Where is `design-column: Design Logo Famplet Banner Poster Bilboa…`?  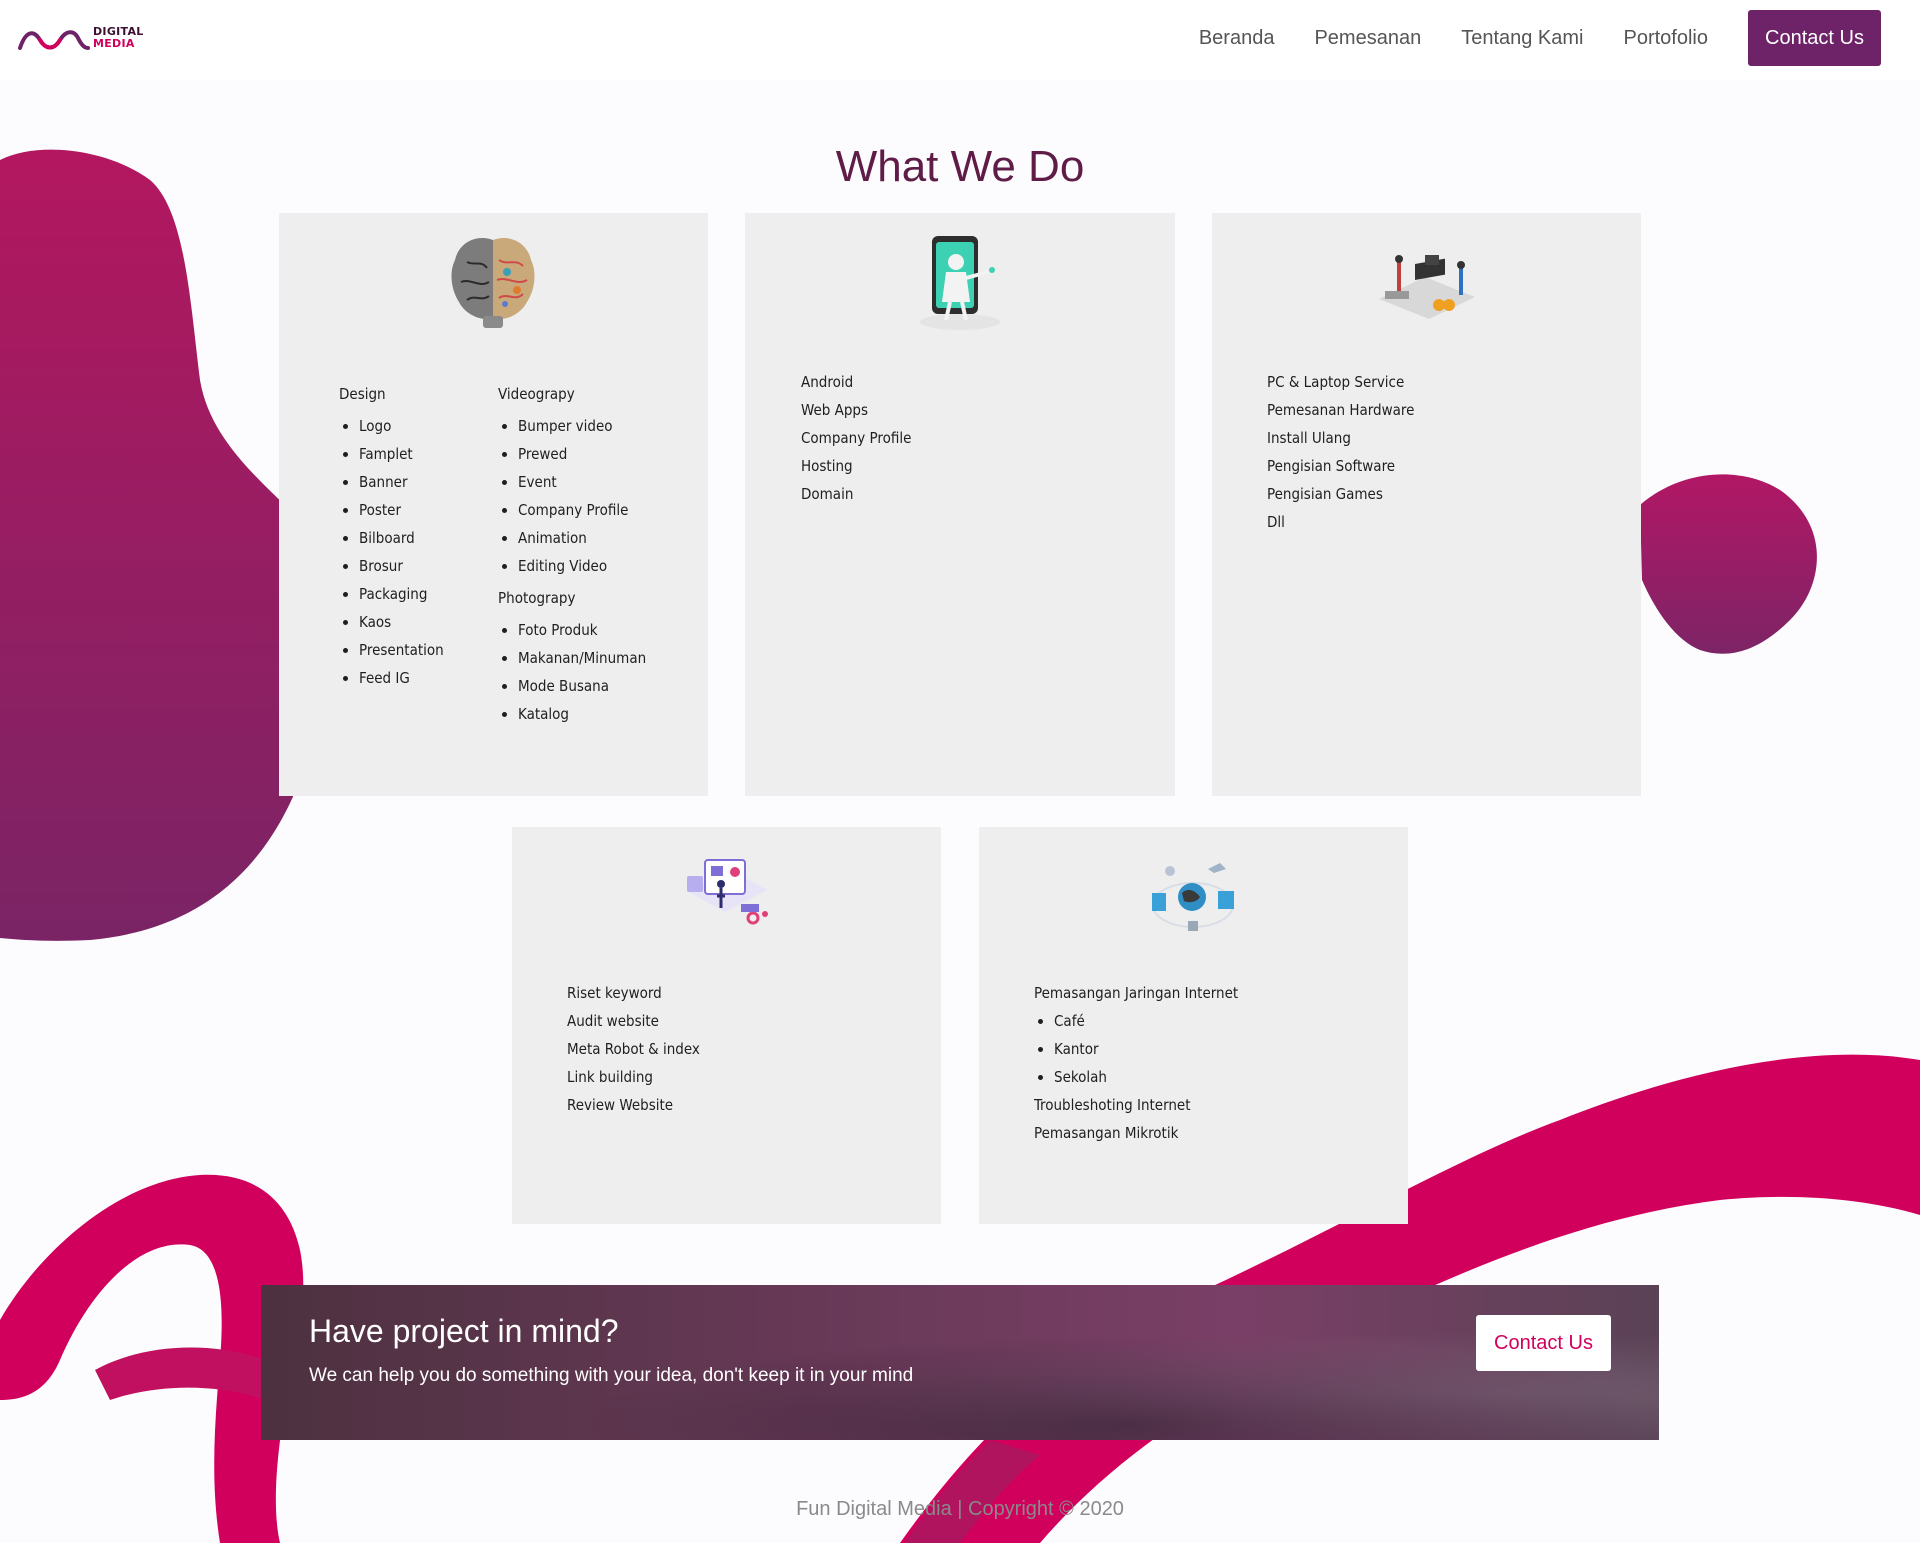 design-column: Design Logo Famplet Banner Poster Bilboa… is located at coordinates (391, 538).